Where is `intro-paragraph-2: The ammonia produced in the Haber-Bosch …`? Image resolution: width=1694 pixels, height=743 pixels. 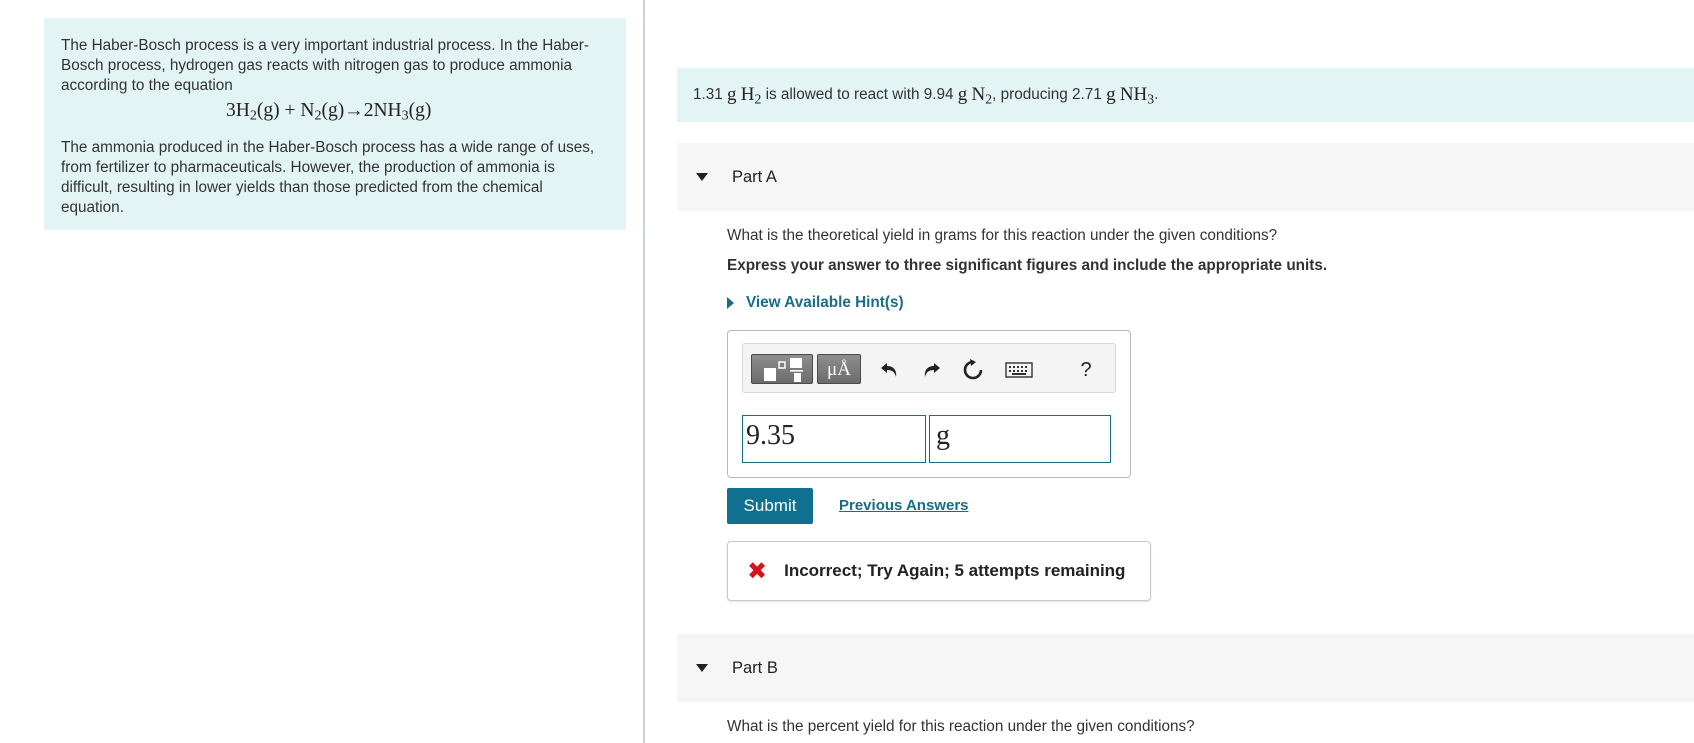
intro-paragraph-2: The ammonia produced in the Haber-Bosch … is located at coordinates (328, 177).